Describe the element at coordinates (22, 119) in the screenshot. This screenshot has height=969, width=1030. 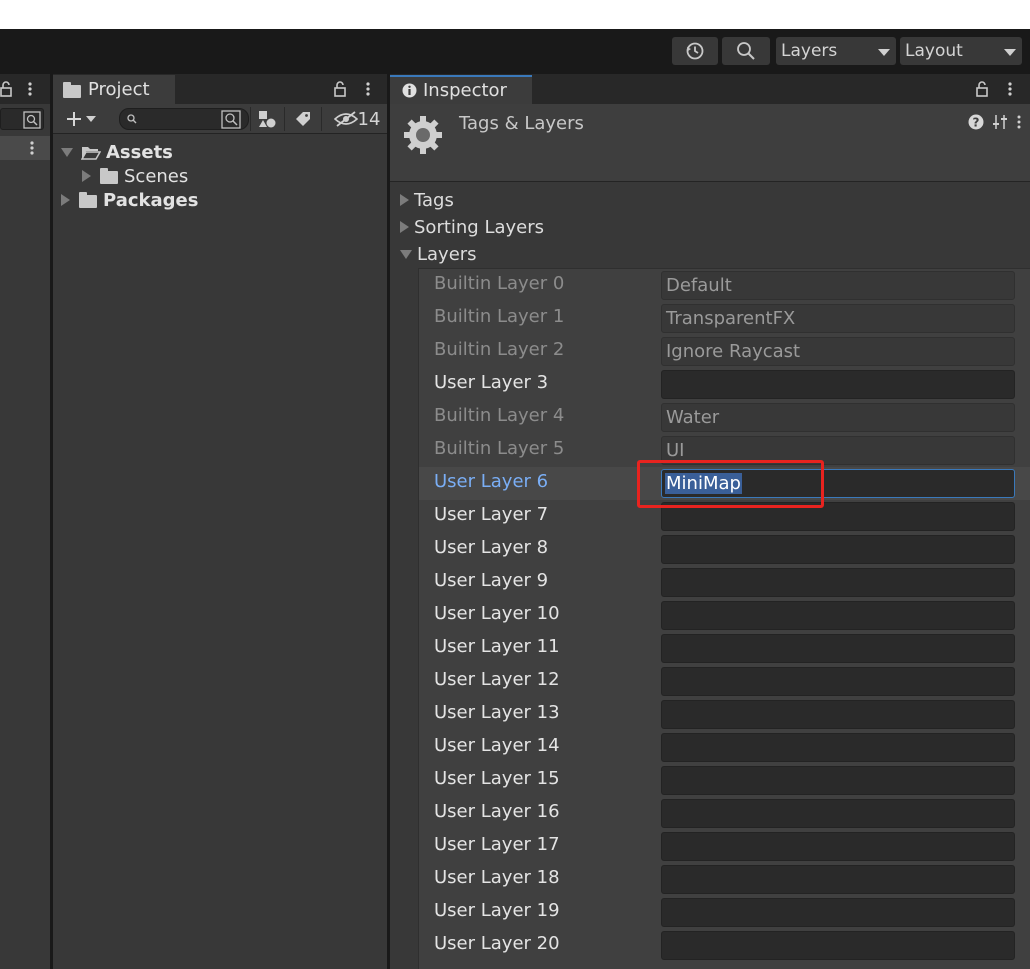
I see `hierarchy-search-field` at that location.